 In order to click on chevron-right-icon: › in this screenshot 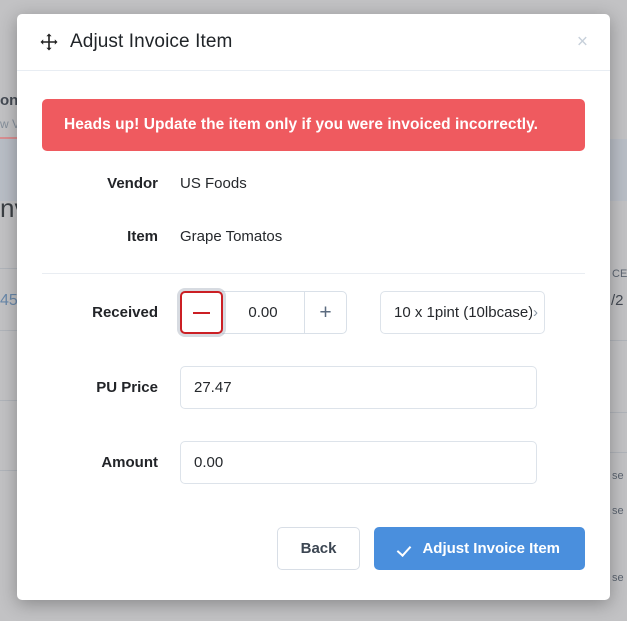, I will do `click(535, 312)`.